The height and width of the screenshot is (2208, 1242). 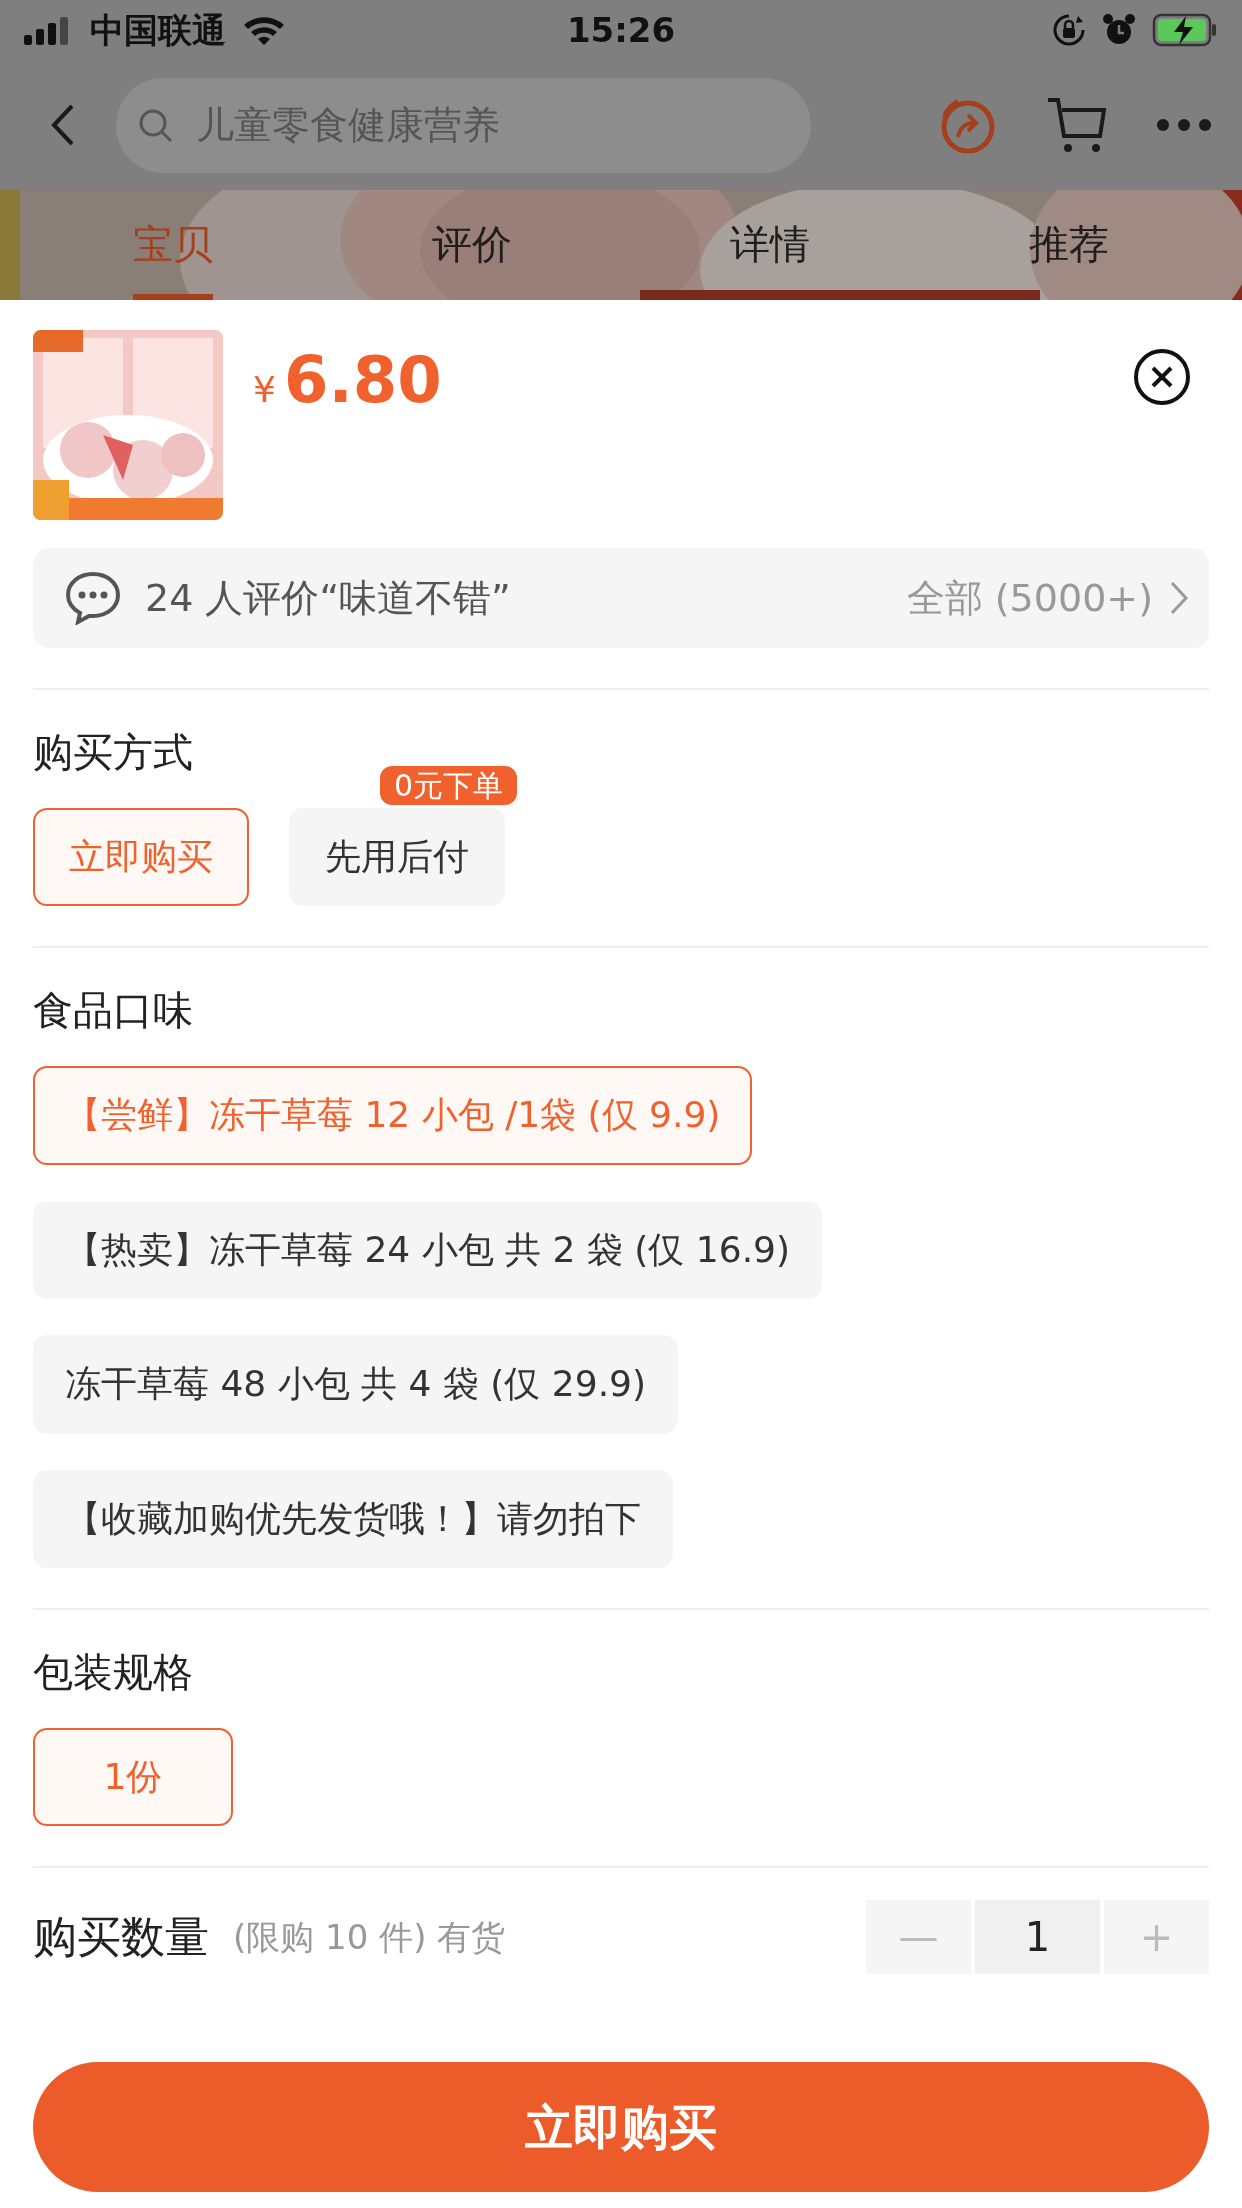 What do you see at coordinates (356, 1384) in the screenshot?
I see `option-button: 冻干草莓 48 小包 共 4 袋 (仅 29.9)` at bounding box center [356, 1384].